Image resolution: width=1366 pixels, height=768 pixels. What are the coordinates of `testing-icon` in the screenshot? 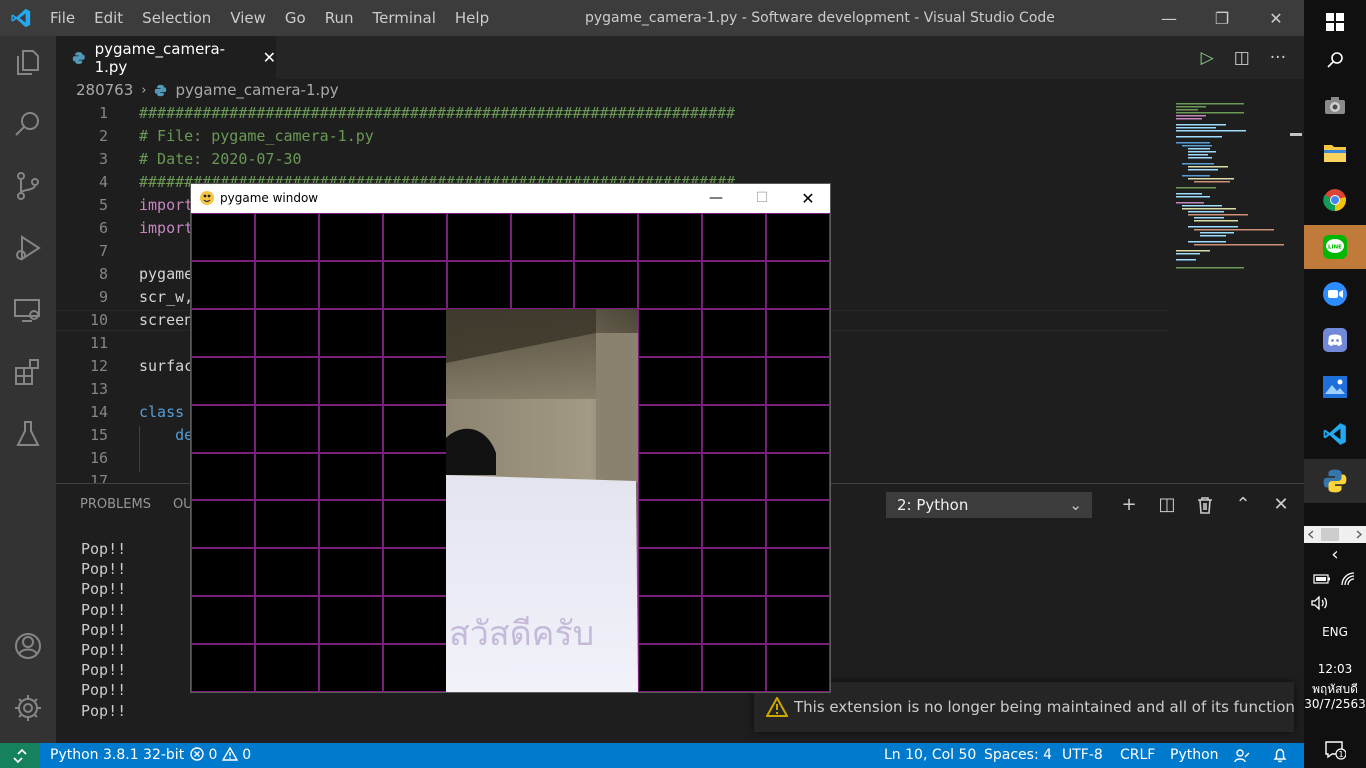 It's located at (28, 434).